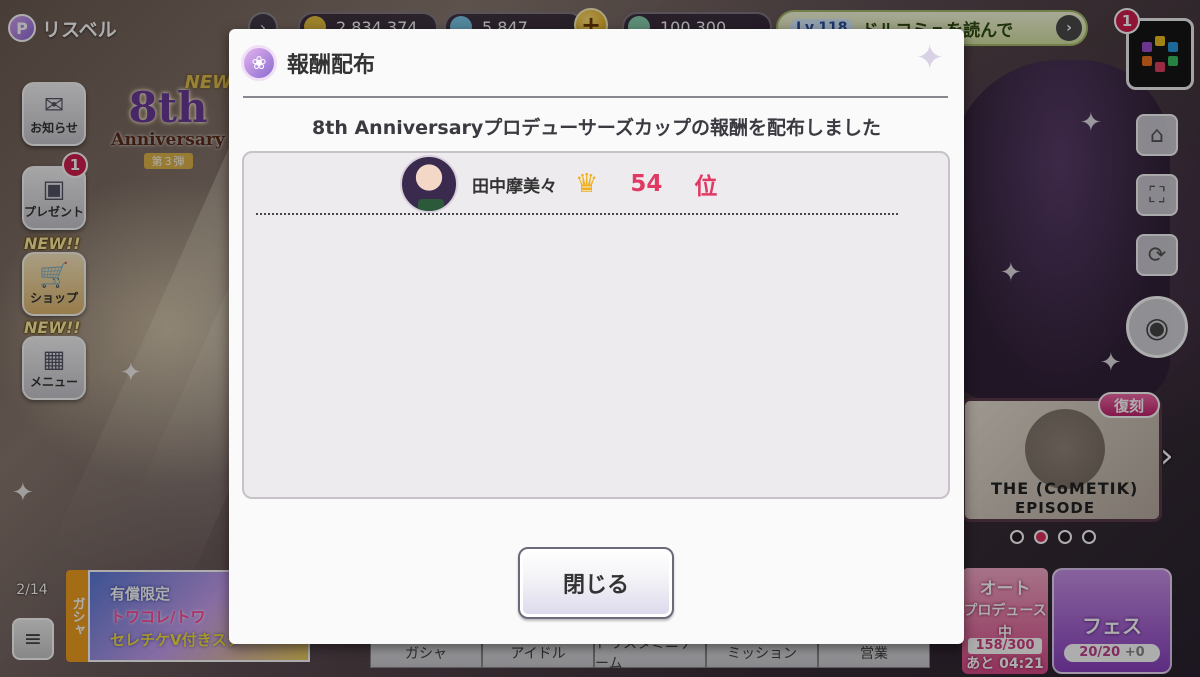 The width and height of the screenshot is (1200, 677). What do you see at coordinates (706, 187) in the screenshot?
I see `rank-unit: 位` at bounding box center [706, 187].